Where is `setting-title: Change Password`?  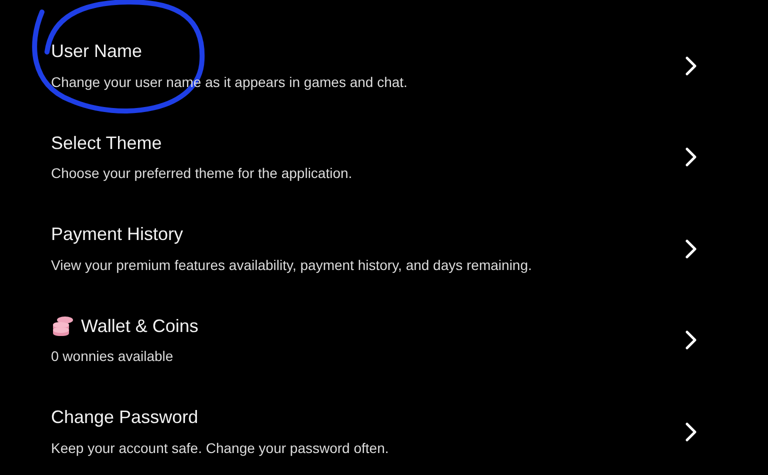 setting-title: Change Password is located at coordinates (124, 417).